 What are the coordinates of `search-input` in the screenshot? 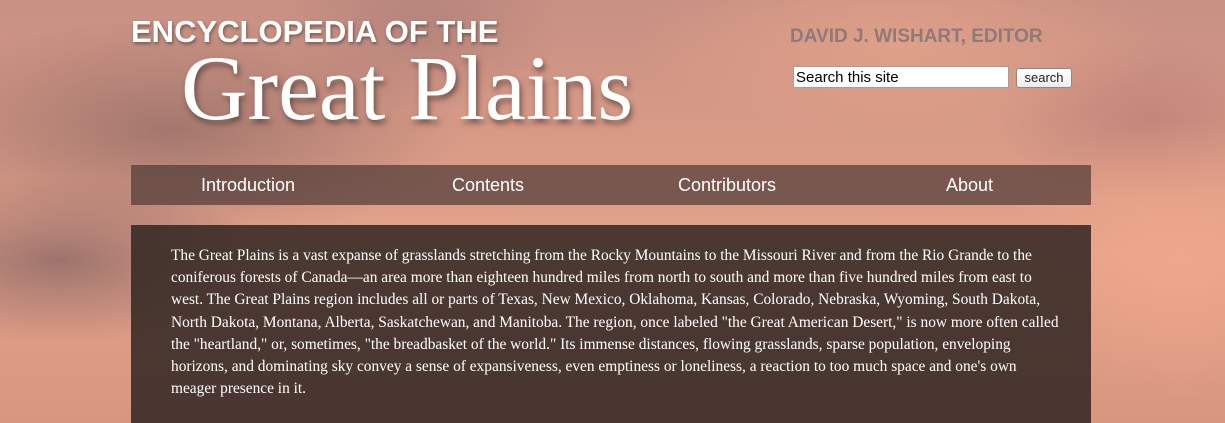 It's located at (901, 77).